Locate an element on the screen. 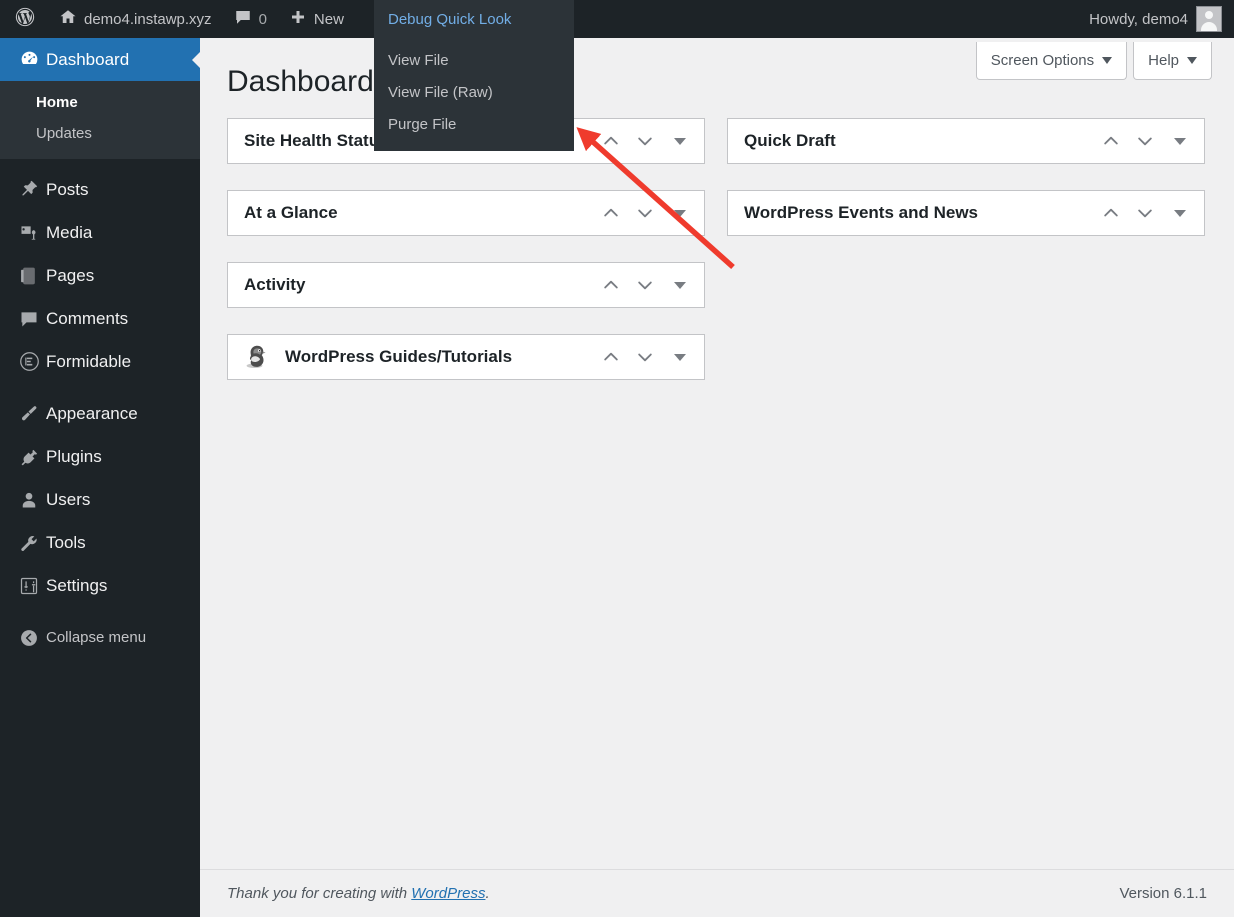 The image size is (1234, 917). sidebar-item-pages: Pages is located at coordinates (100, 275).